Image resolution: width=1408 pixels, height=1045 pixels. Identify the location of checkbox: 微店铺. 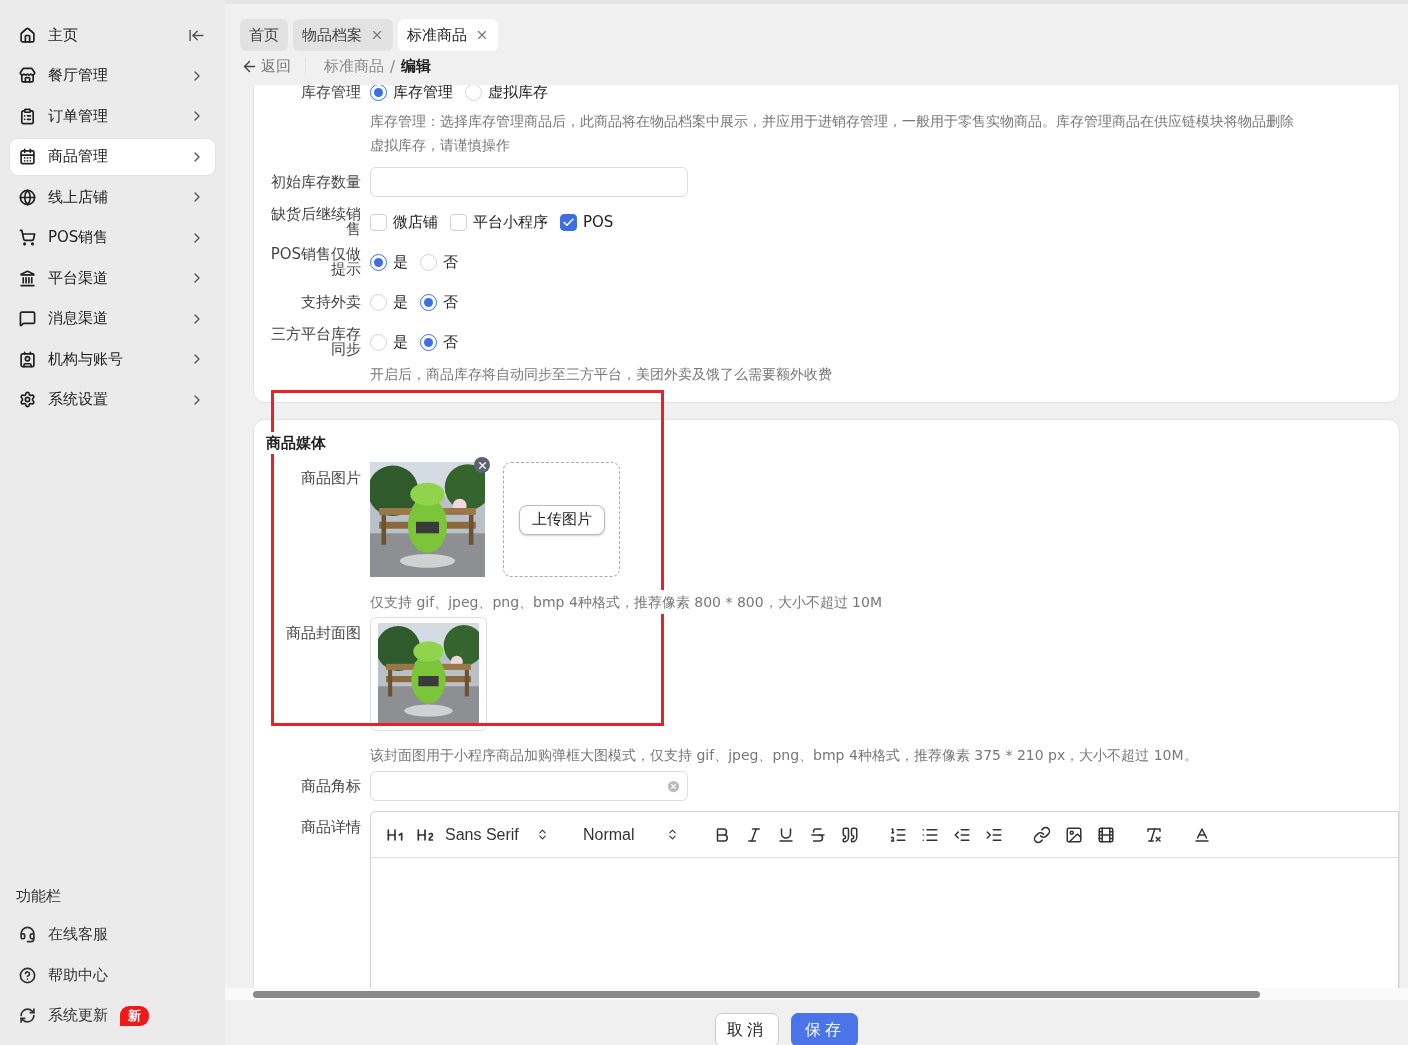
(404, 222).